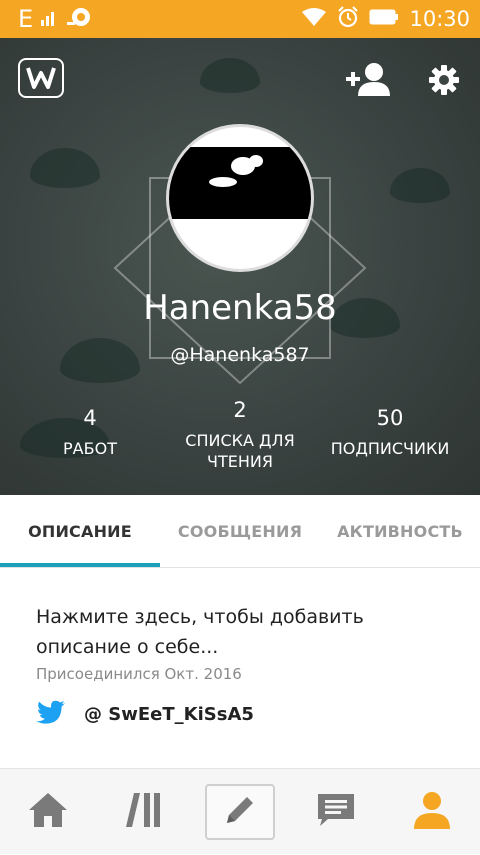 Image resolution: width=480 pixels, height=855 pixels. What do you see at coordinates (41, 78) in the screenshot?
I see `wattpad-logo-icon` at bounding box center [41, 78].